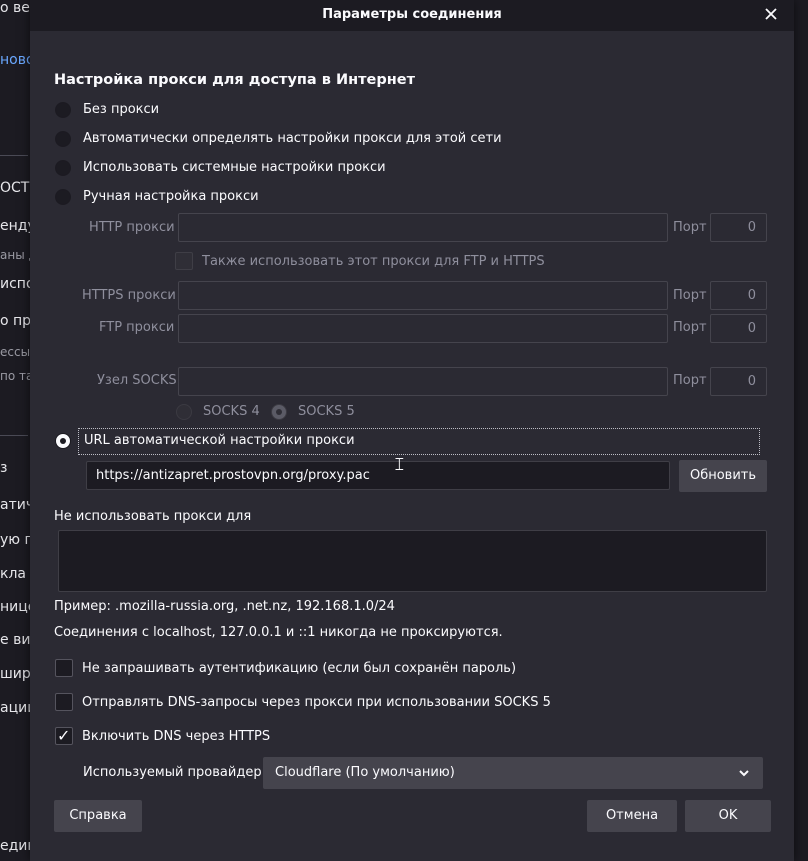  I want to click on background-text: атич, so click(17, 505).